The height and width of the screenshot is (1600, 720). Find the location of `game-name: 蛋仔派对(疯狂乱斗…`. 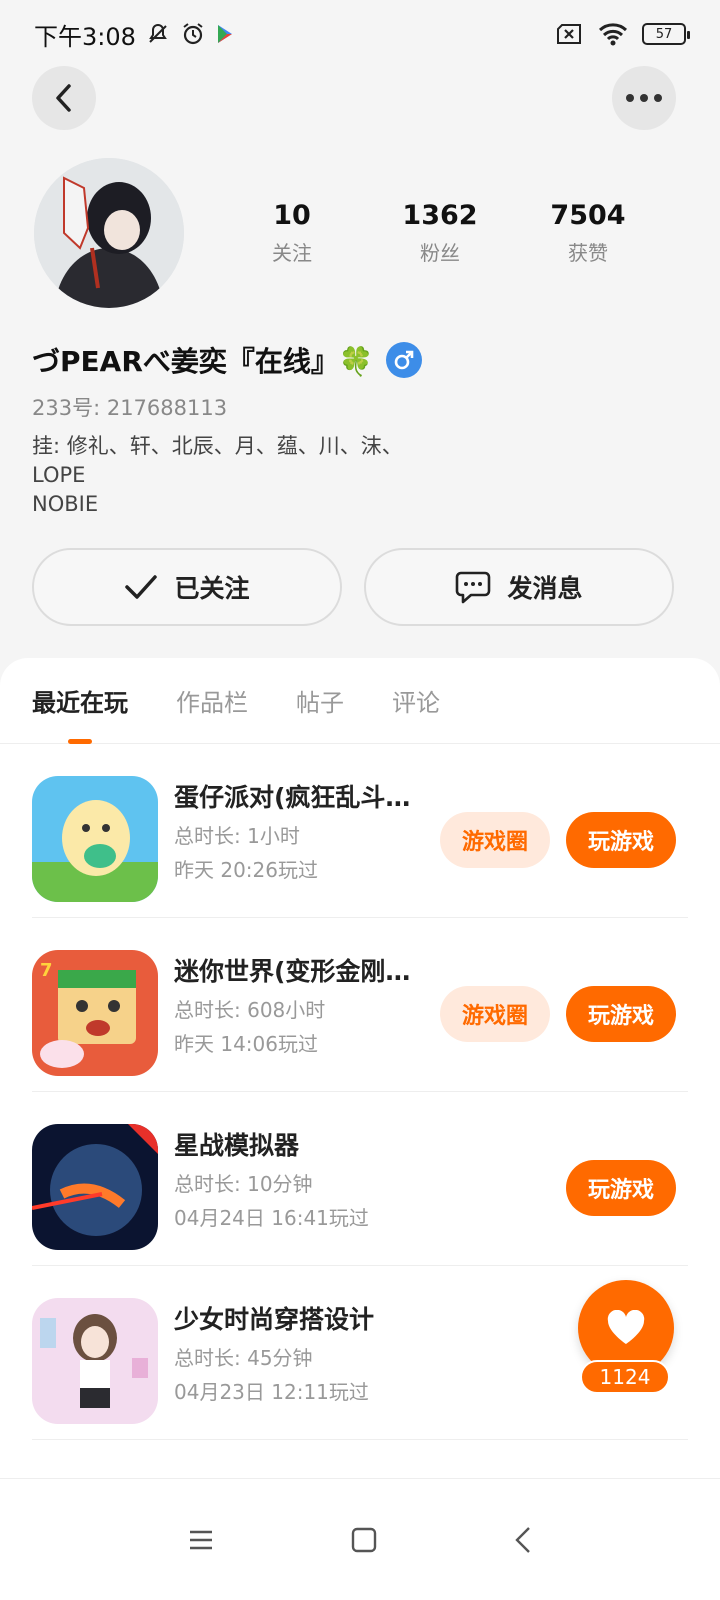

game-name: 蛋仔派对(疯狂乱斗… is located at coordinates (292, 797).